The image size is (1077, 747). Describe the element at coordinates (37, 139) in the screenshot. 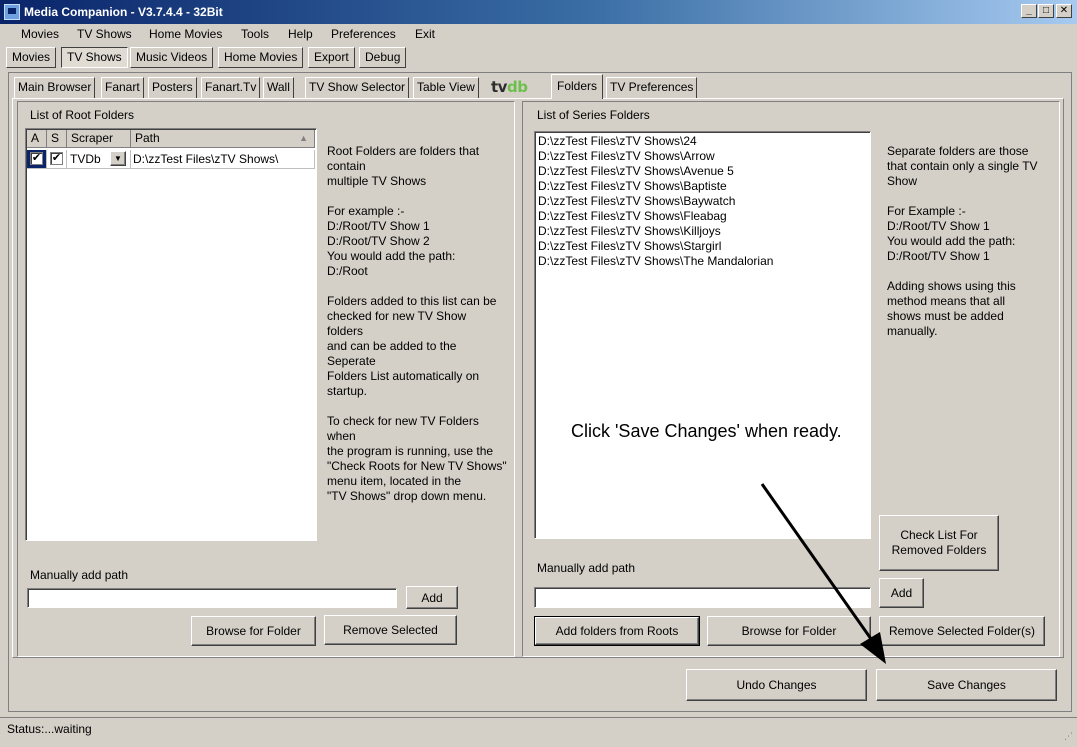

I see `column-header-a: A` at that location.